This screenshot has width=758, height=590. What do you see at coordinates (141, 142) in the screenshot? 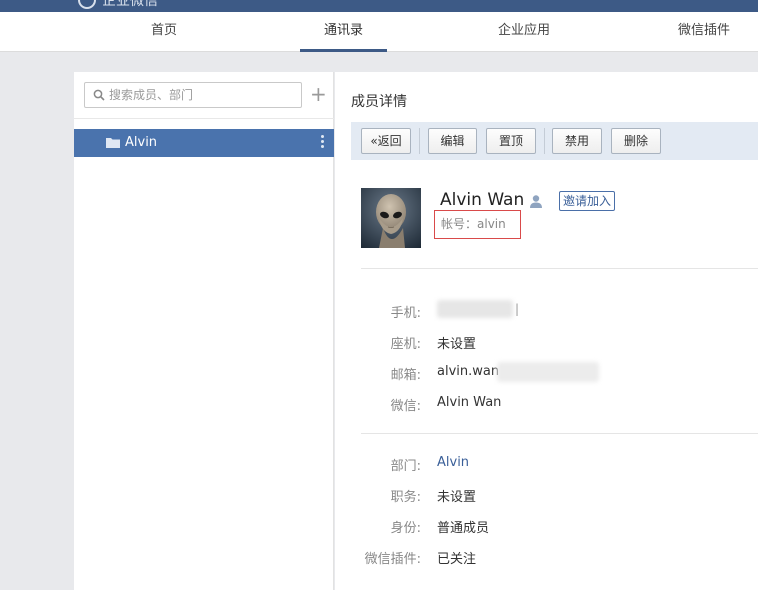
I see `tree-item-label: Alvin` at bounding box center [141, 142].